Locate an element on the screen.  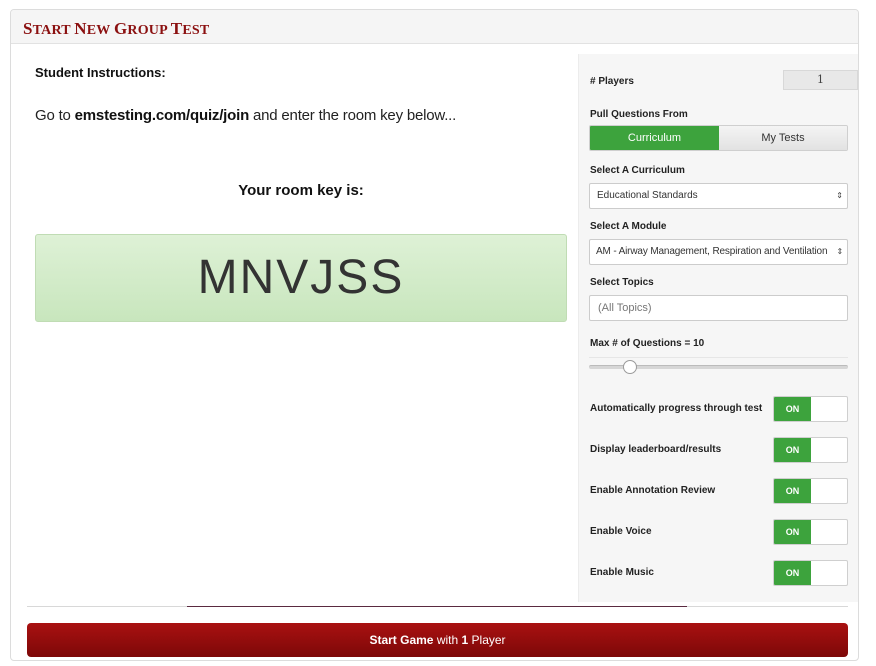
toggle-auto-progress: ON is located at coordinates (810, 409).